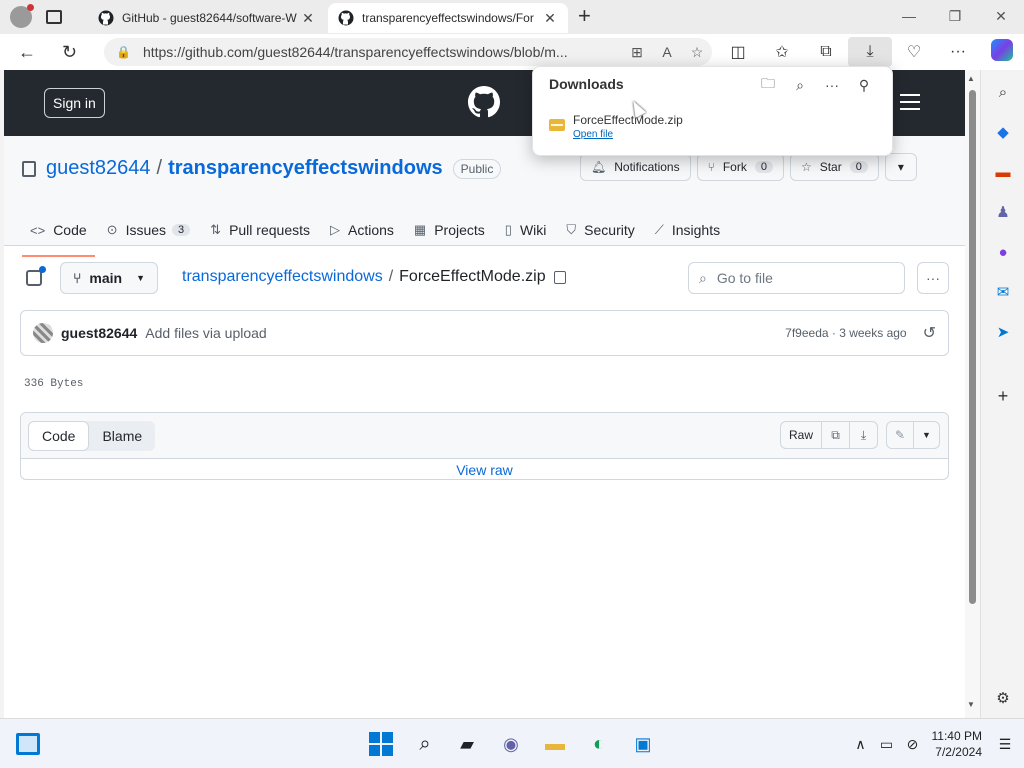  What do you see at coordinates (600, 230) in the screenshot?
I see `tab-security: ⛉ Security` at bounding box center [600, 230].